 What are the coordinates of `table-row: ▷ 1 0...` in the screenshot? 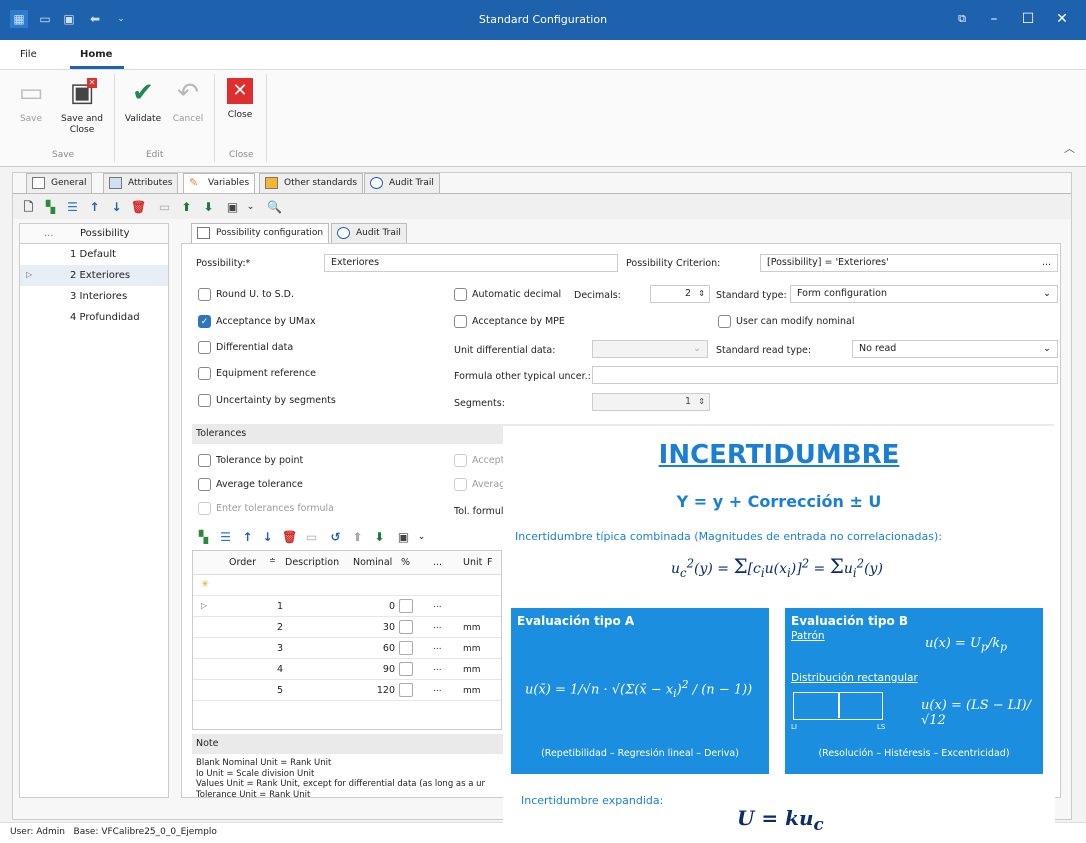 It's located at (347, 606).